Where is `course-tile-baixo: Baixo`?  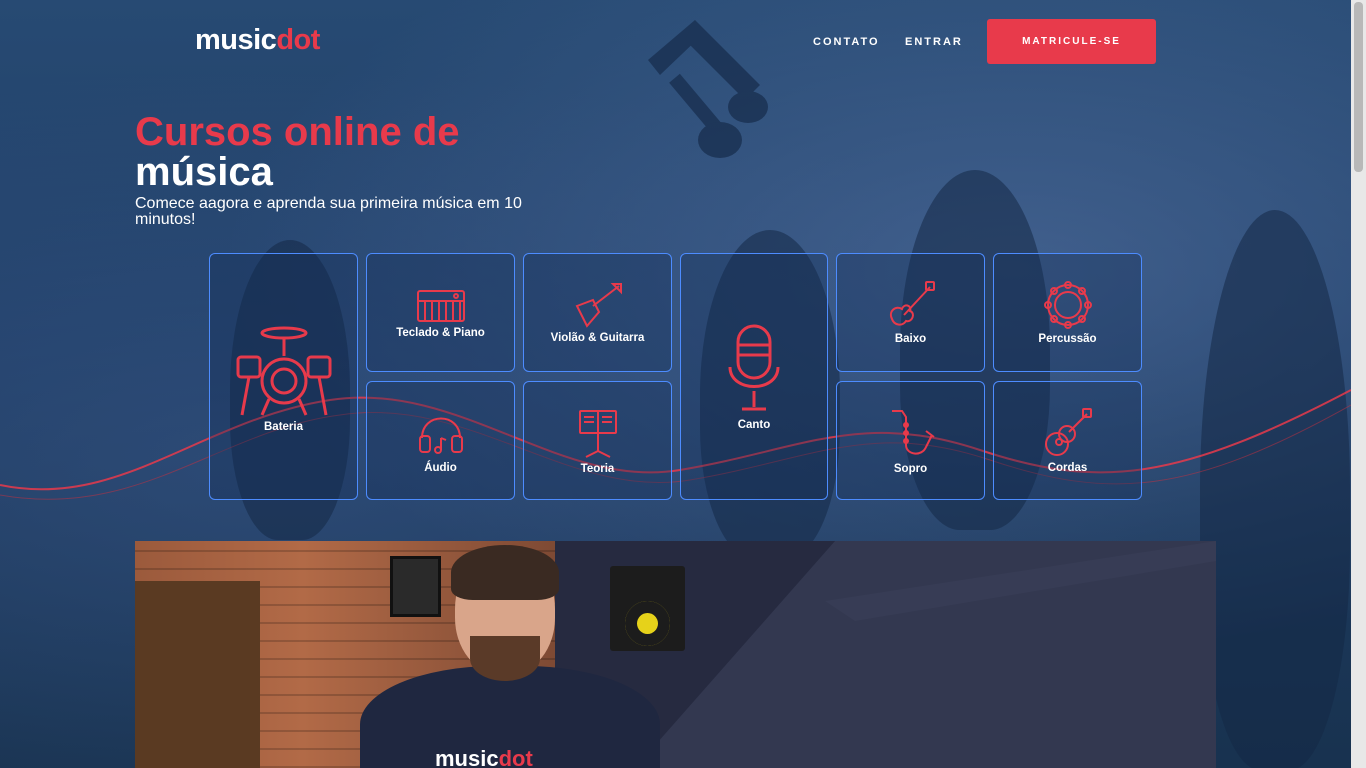 course-tile-baixo: Baixo is located at coordinates (910, 312).